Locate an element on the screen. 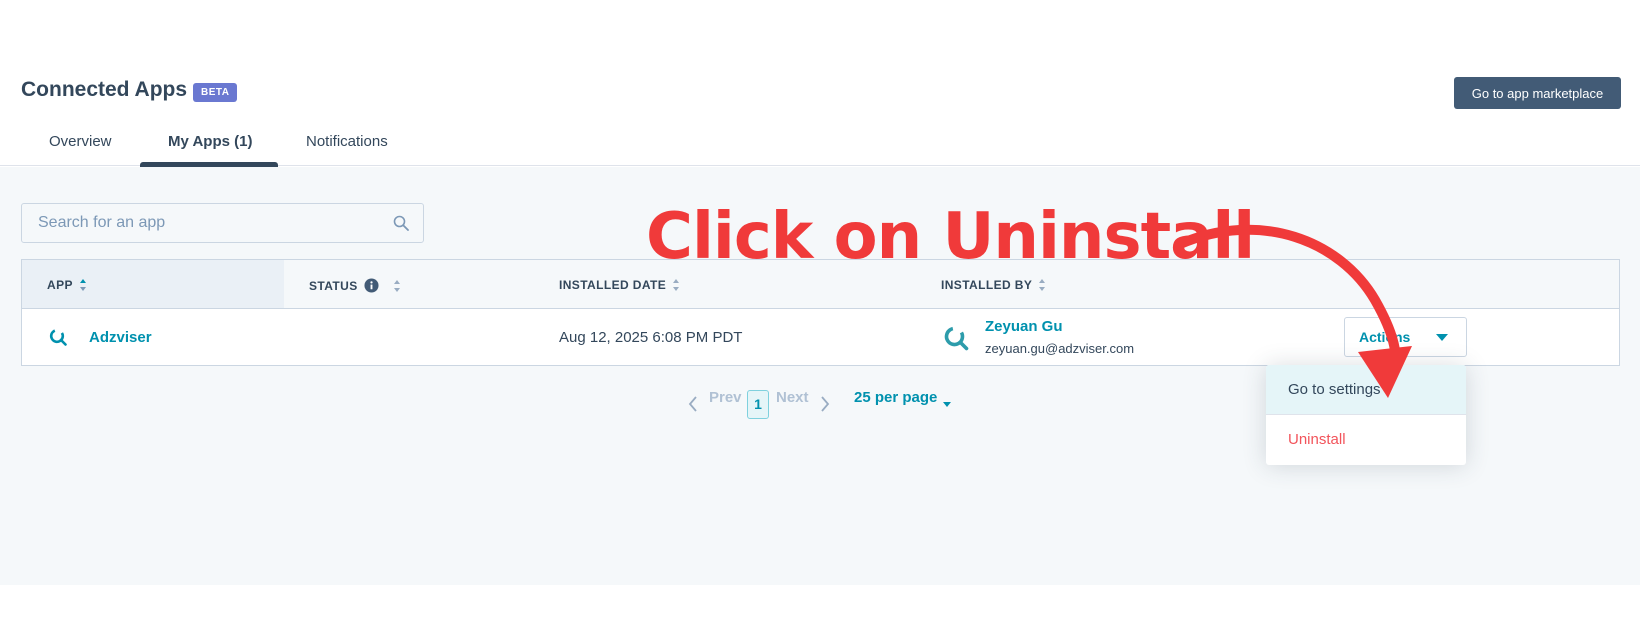  installer-avatar-icon is located at coordinates (956, 338).